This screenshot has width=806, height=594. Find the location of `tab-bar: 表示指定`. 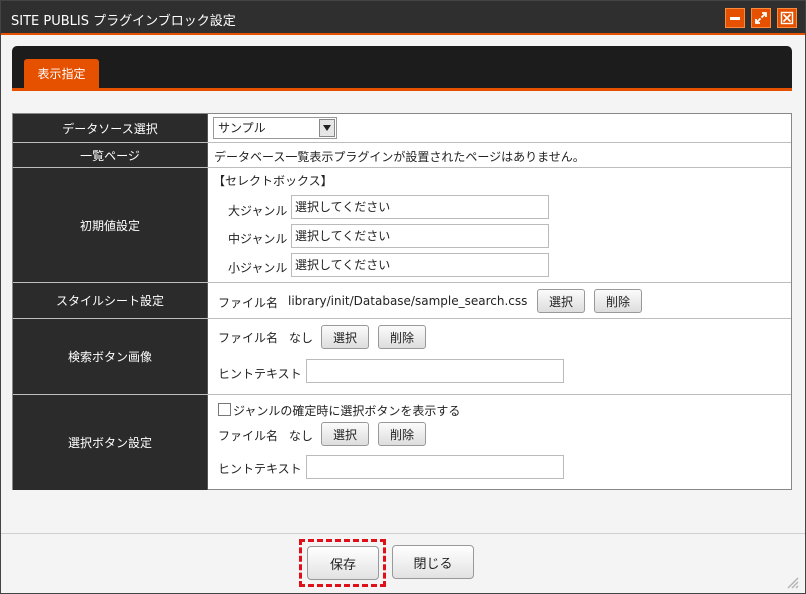

tab-bar: 表示指定 is located at coordinates (402, 68).